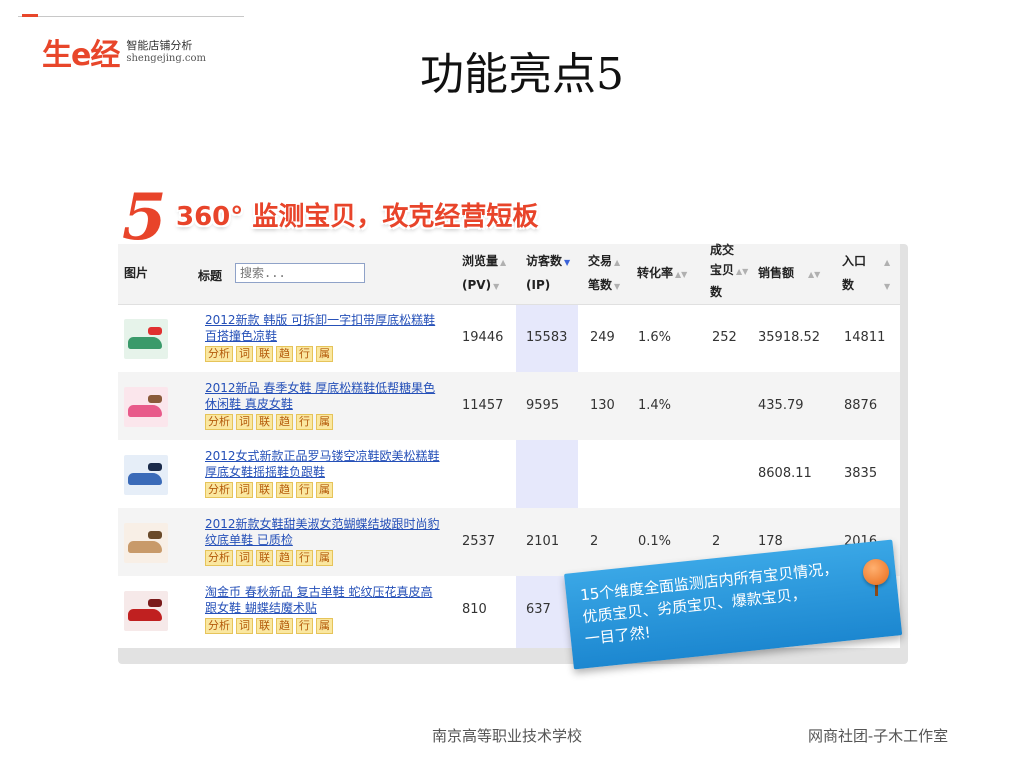 The height and width of the screenshot is (768, 1024). Describe the element at coordinates (655, 337) in the screenshot. I see `cell-conv: 1.6%` at that location.